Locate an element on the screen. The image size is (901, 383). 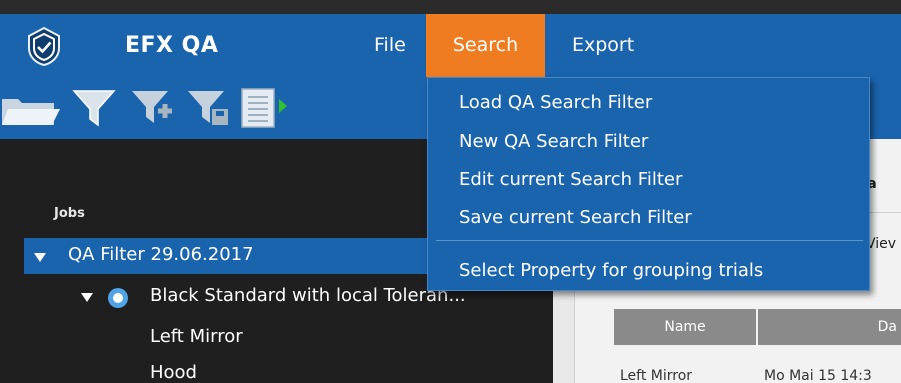
menu-separator is located at coordinates (649, 240).